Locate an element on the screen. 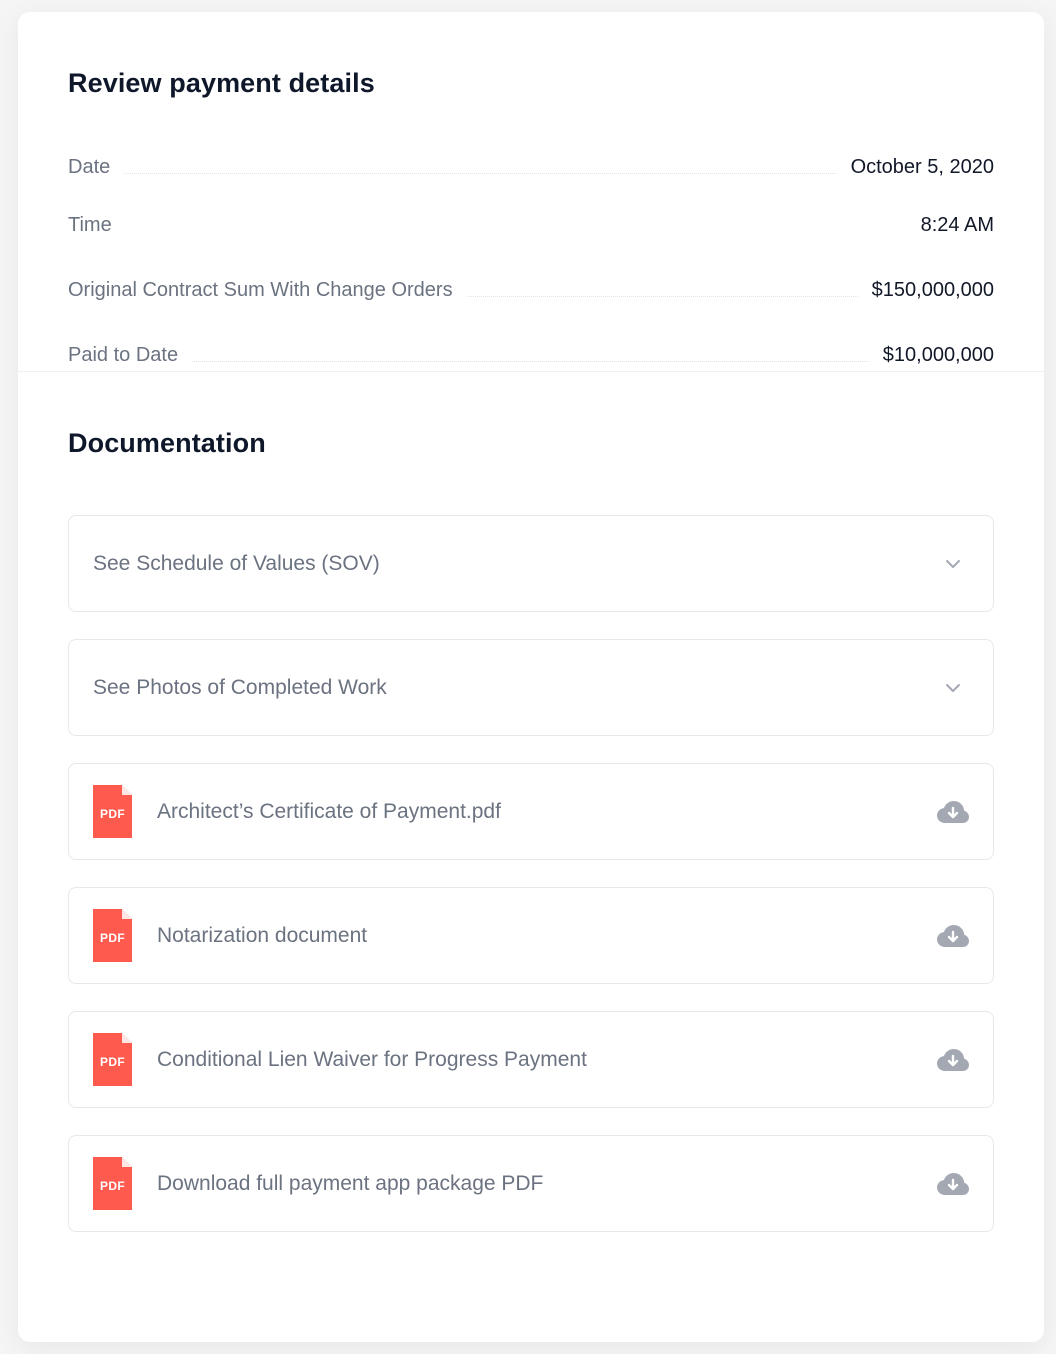 Image resolution: width=1056 pixels, height=1354 pixels. detail-value: $10,000,000 is located at coordinates (938, 355).